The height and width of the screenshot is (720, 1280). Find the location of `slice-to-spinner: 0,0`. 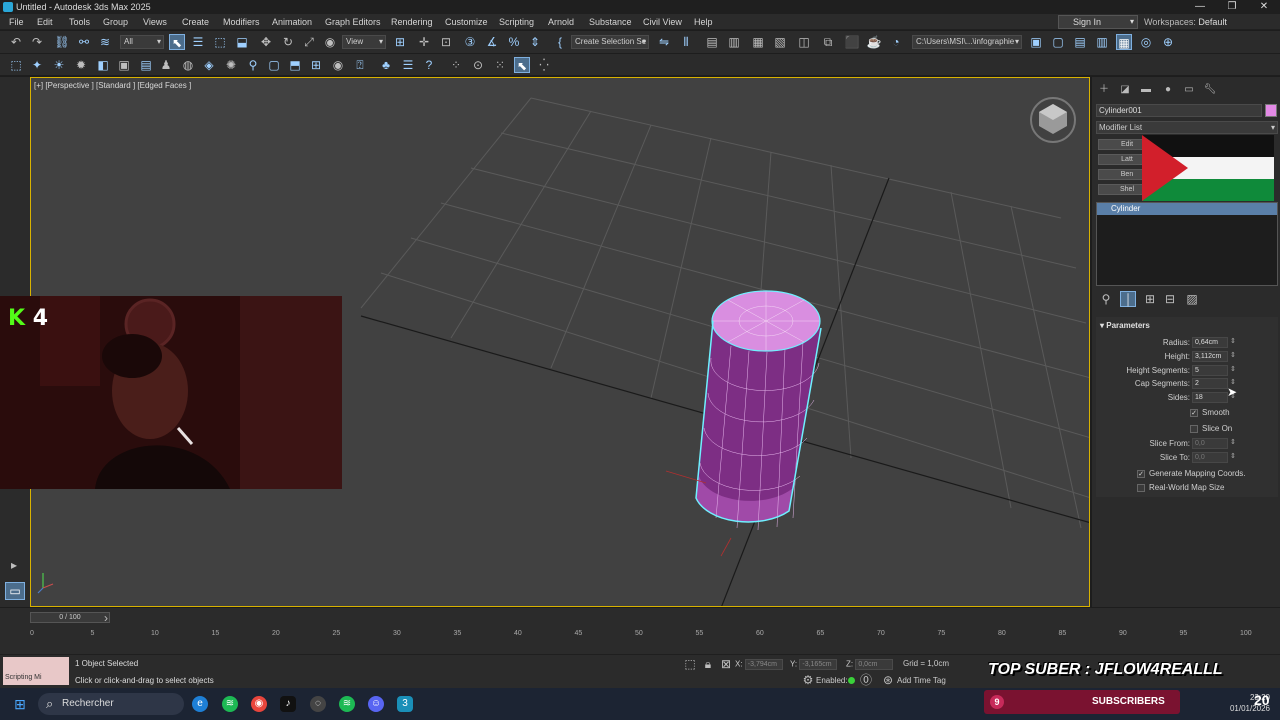

slice-to-spinner: 0,0 is located at coordinates (1210, 457).